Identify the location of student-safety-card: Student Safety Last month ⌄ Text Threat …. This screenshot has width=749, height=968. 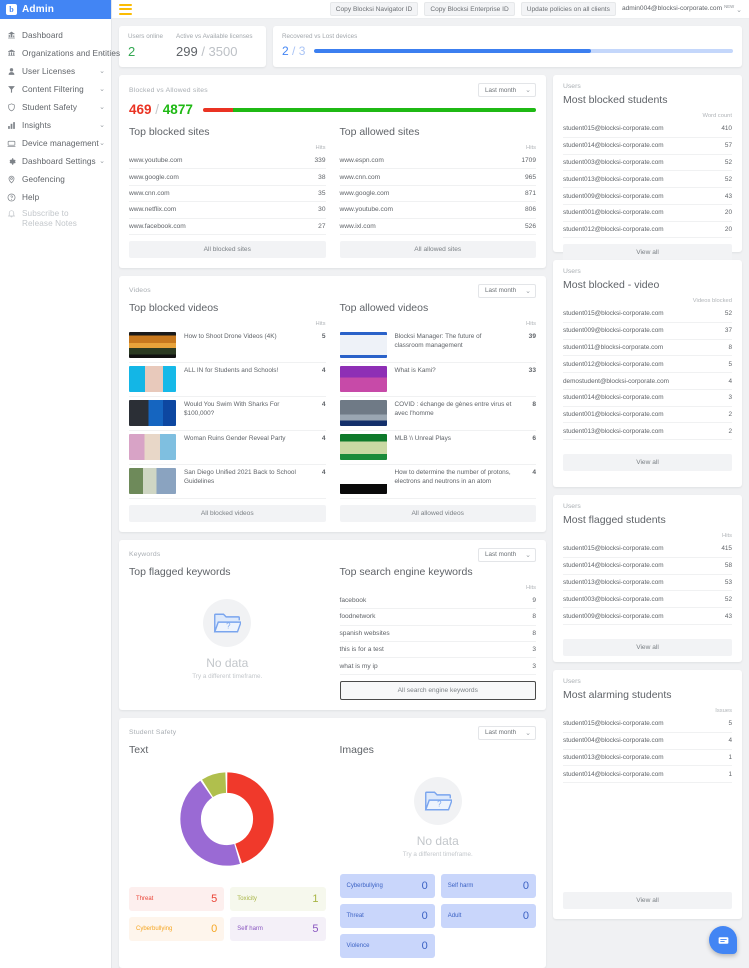
(332, 842).